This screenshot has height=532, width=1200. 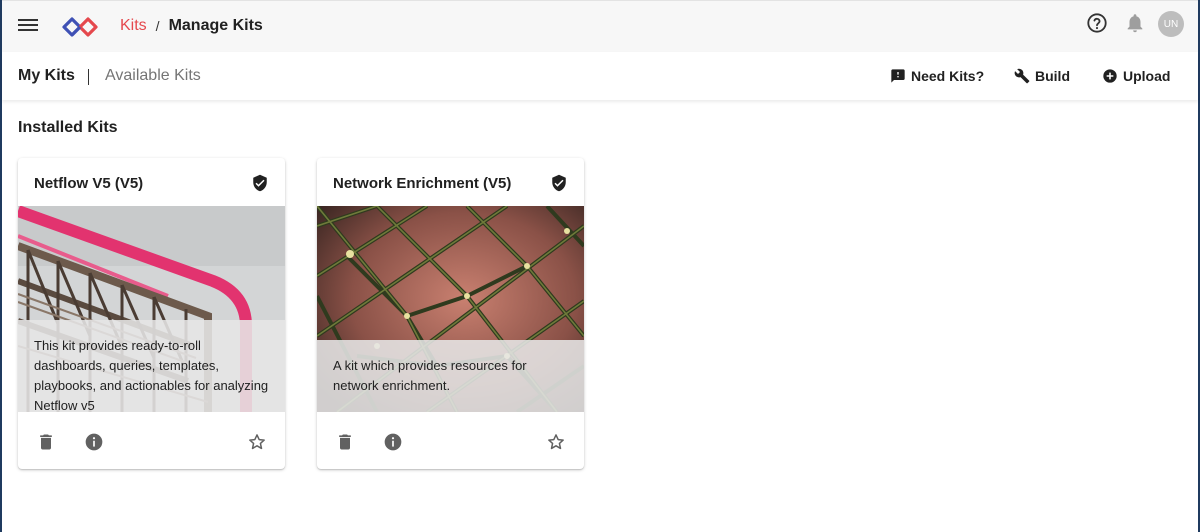 What do you see at coordinates (46, 76) in the screenshot?
I see `tab-my-kits: My Kits` at bounding box center [46, 76].